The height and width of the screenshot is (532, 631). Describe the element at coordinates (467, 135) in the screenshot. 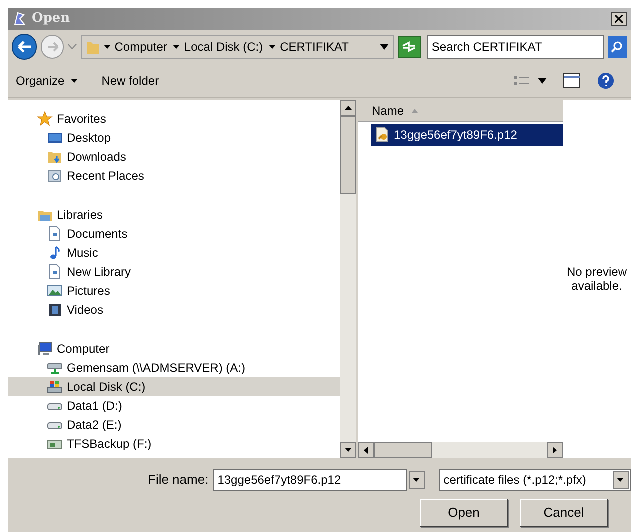

I see `file-row: 13gge56ef7yt89F6.p12` at that location.